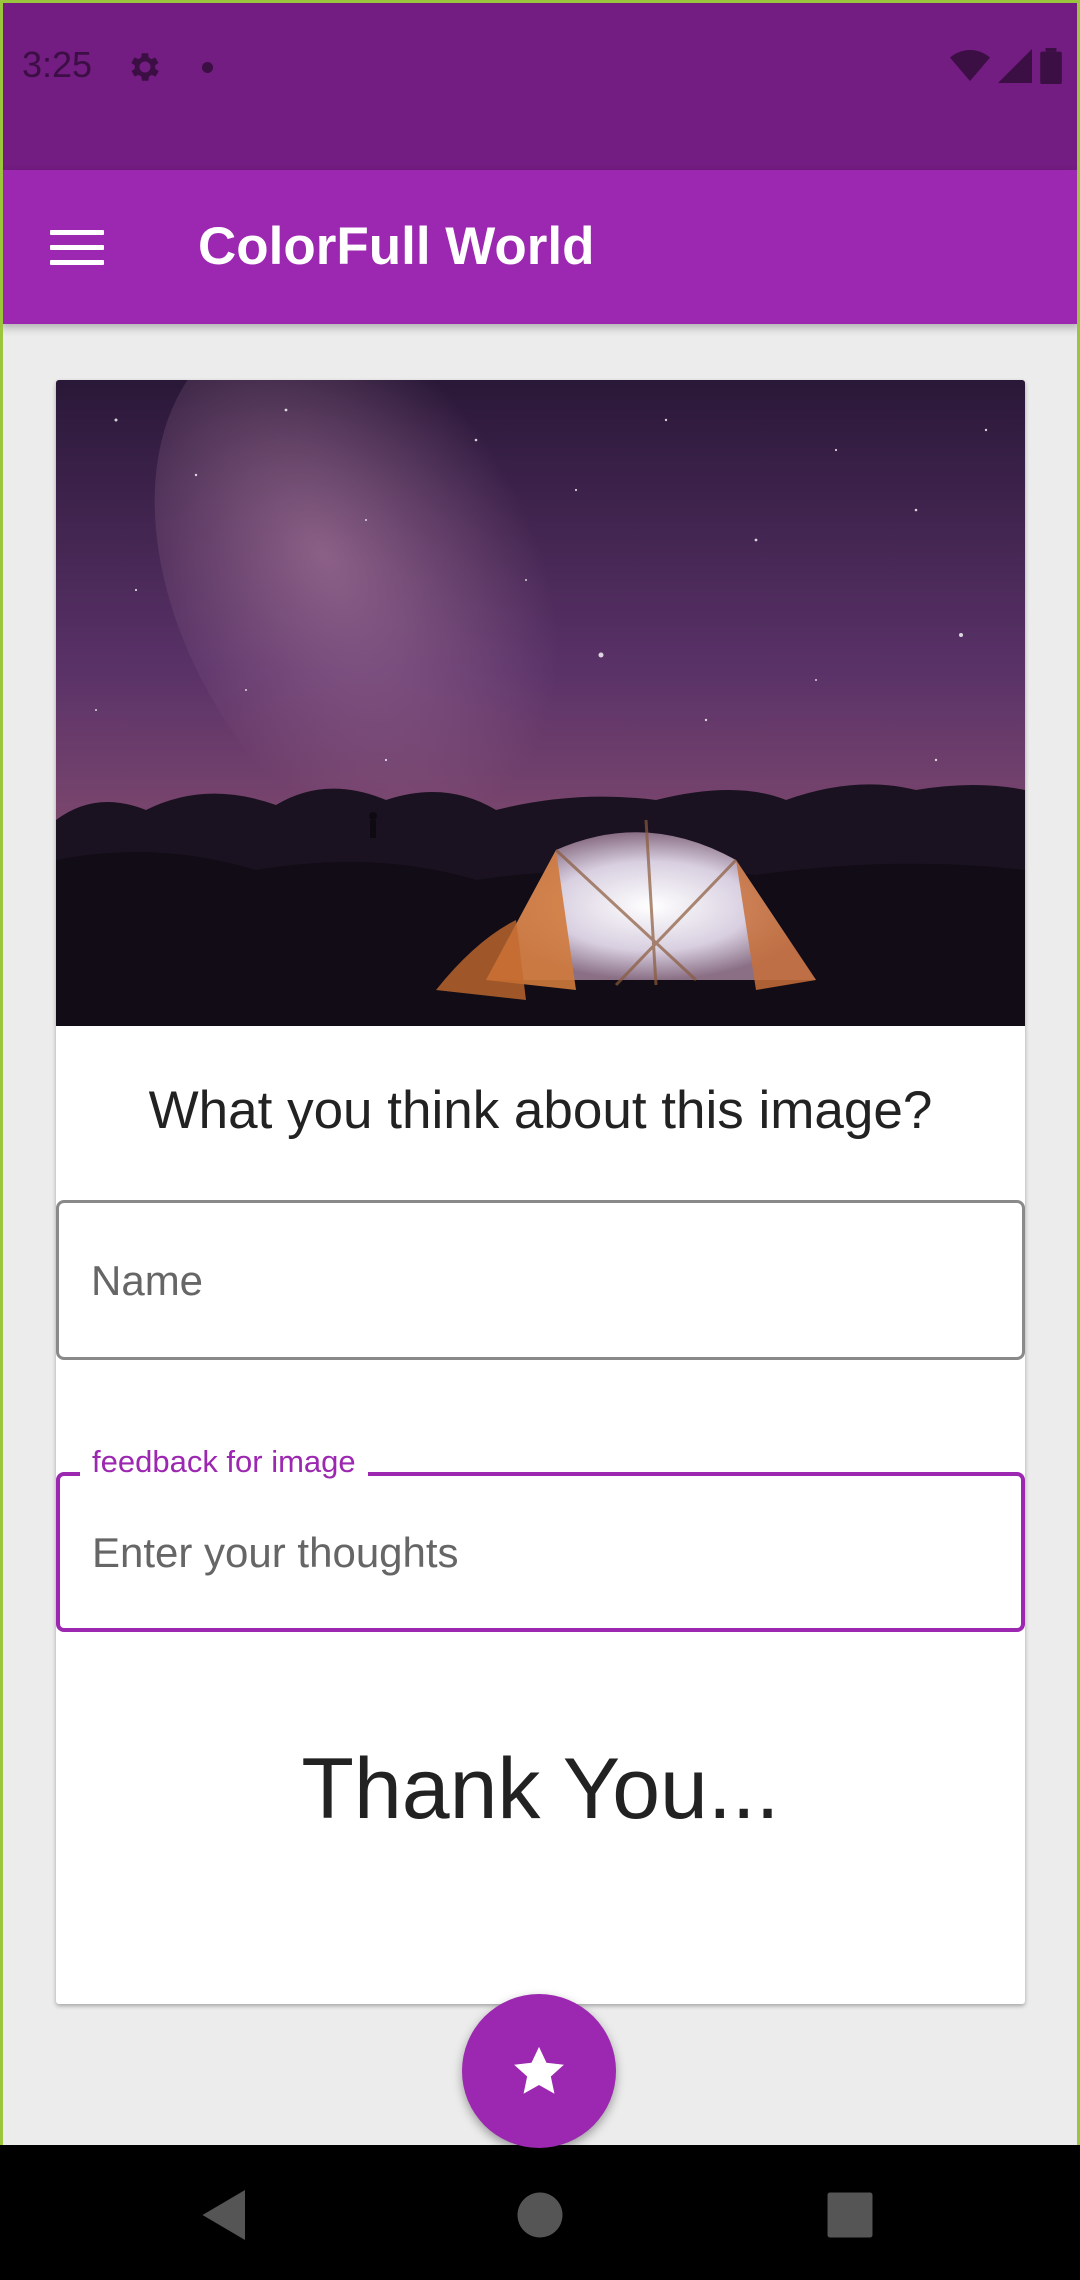 The height and width of the screenshot is (2280, 1080). I want to click on feedback-label: feedback for image, so click(224, 1462).